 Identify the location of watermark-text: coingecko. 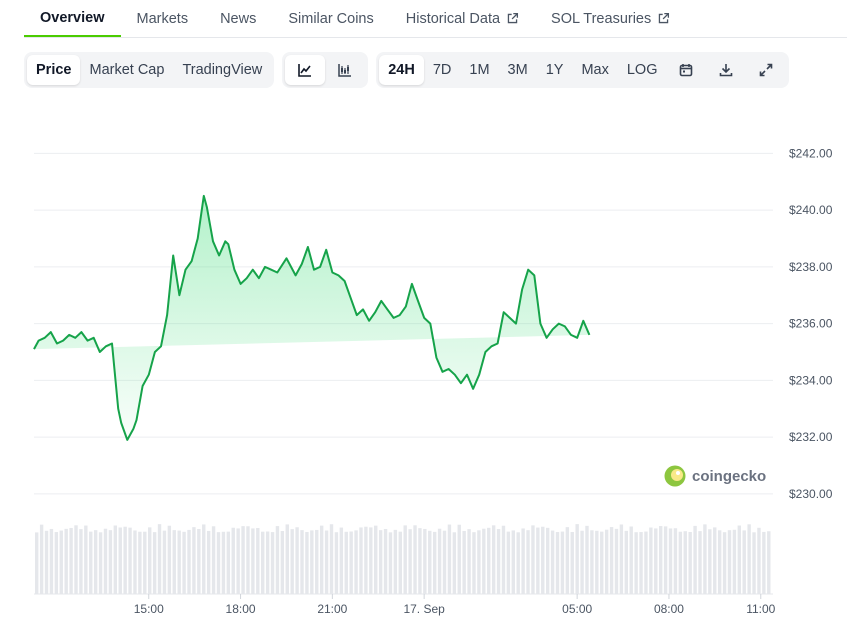
(729, 476).